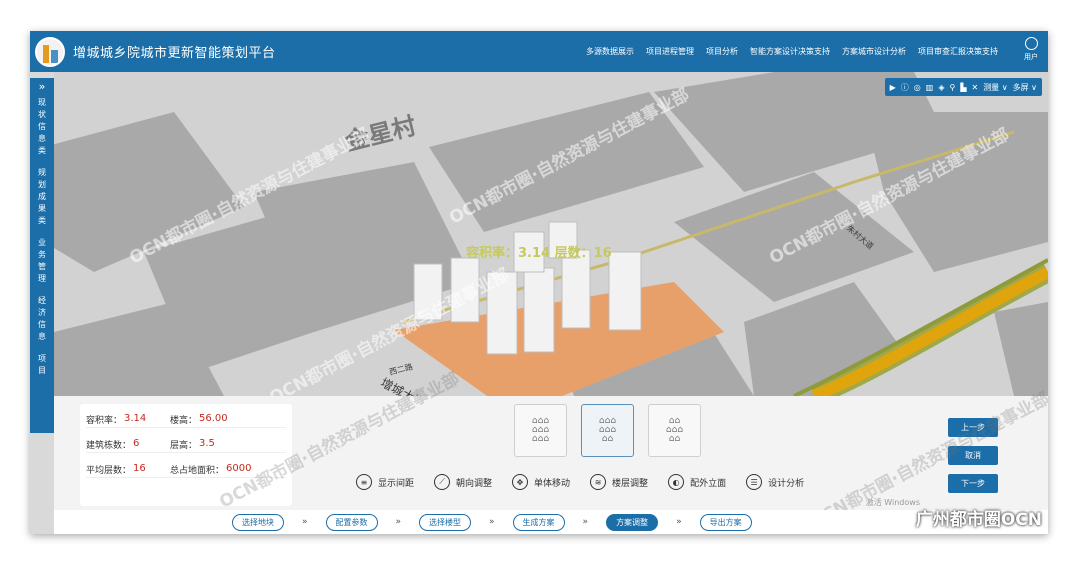 This screenshot has width=1080, height=564. I want to click on trash-icon: ▥, so click(930, 87).